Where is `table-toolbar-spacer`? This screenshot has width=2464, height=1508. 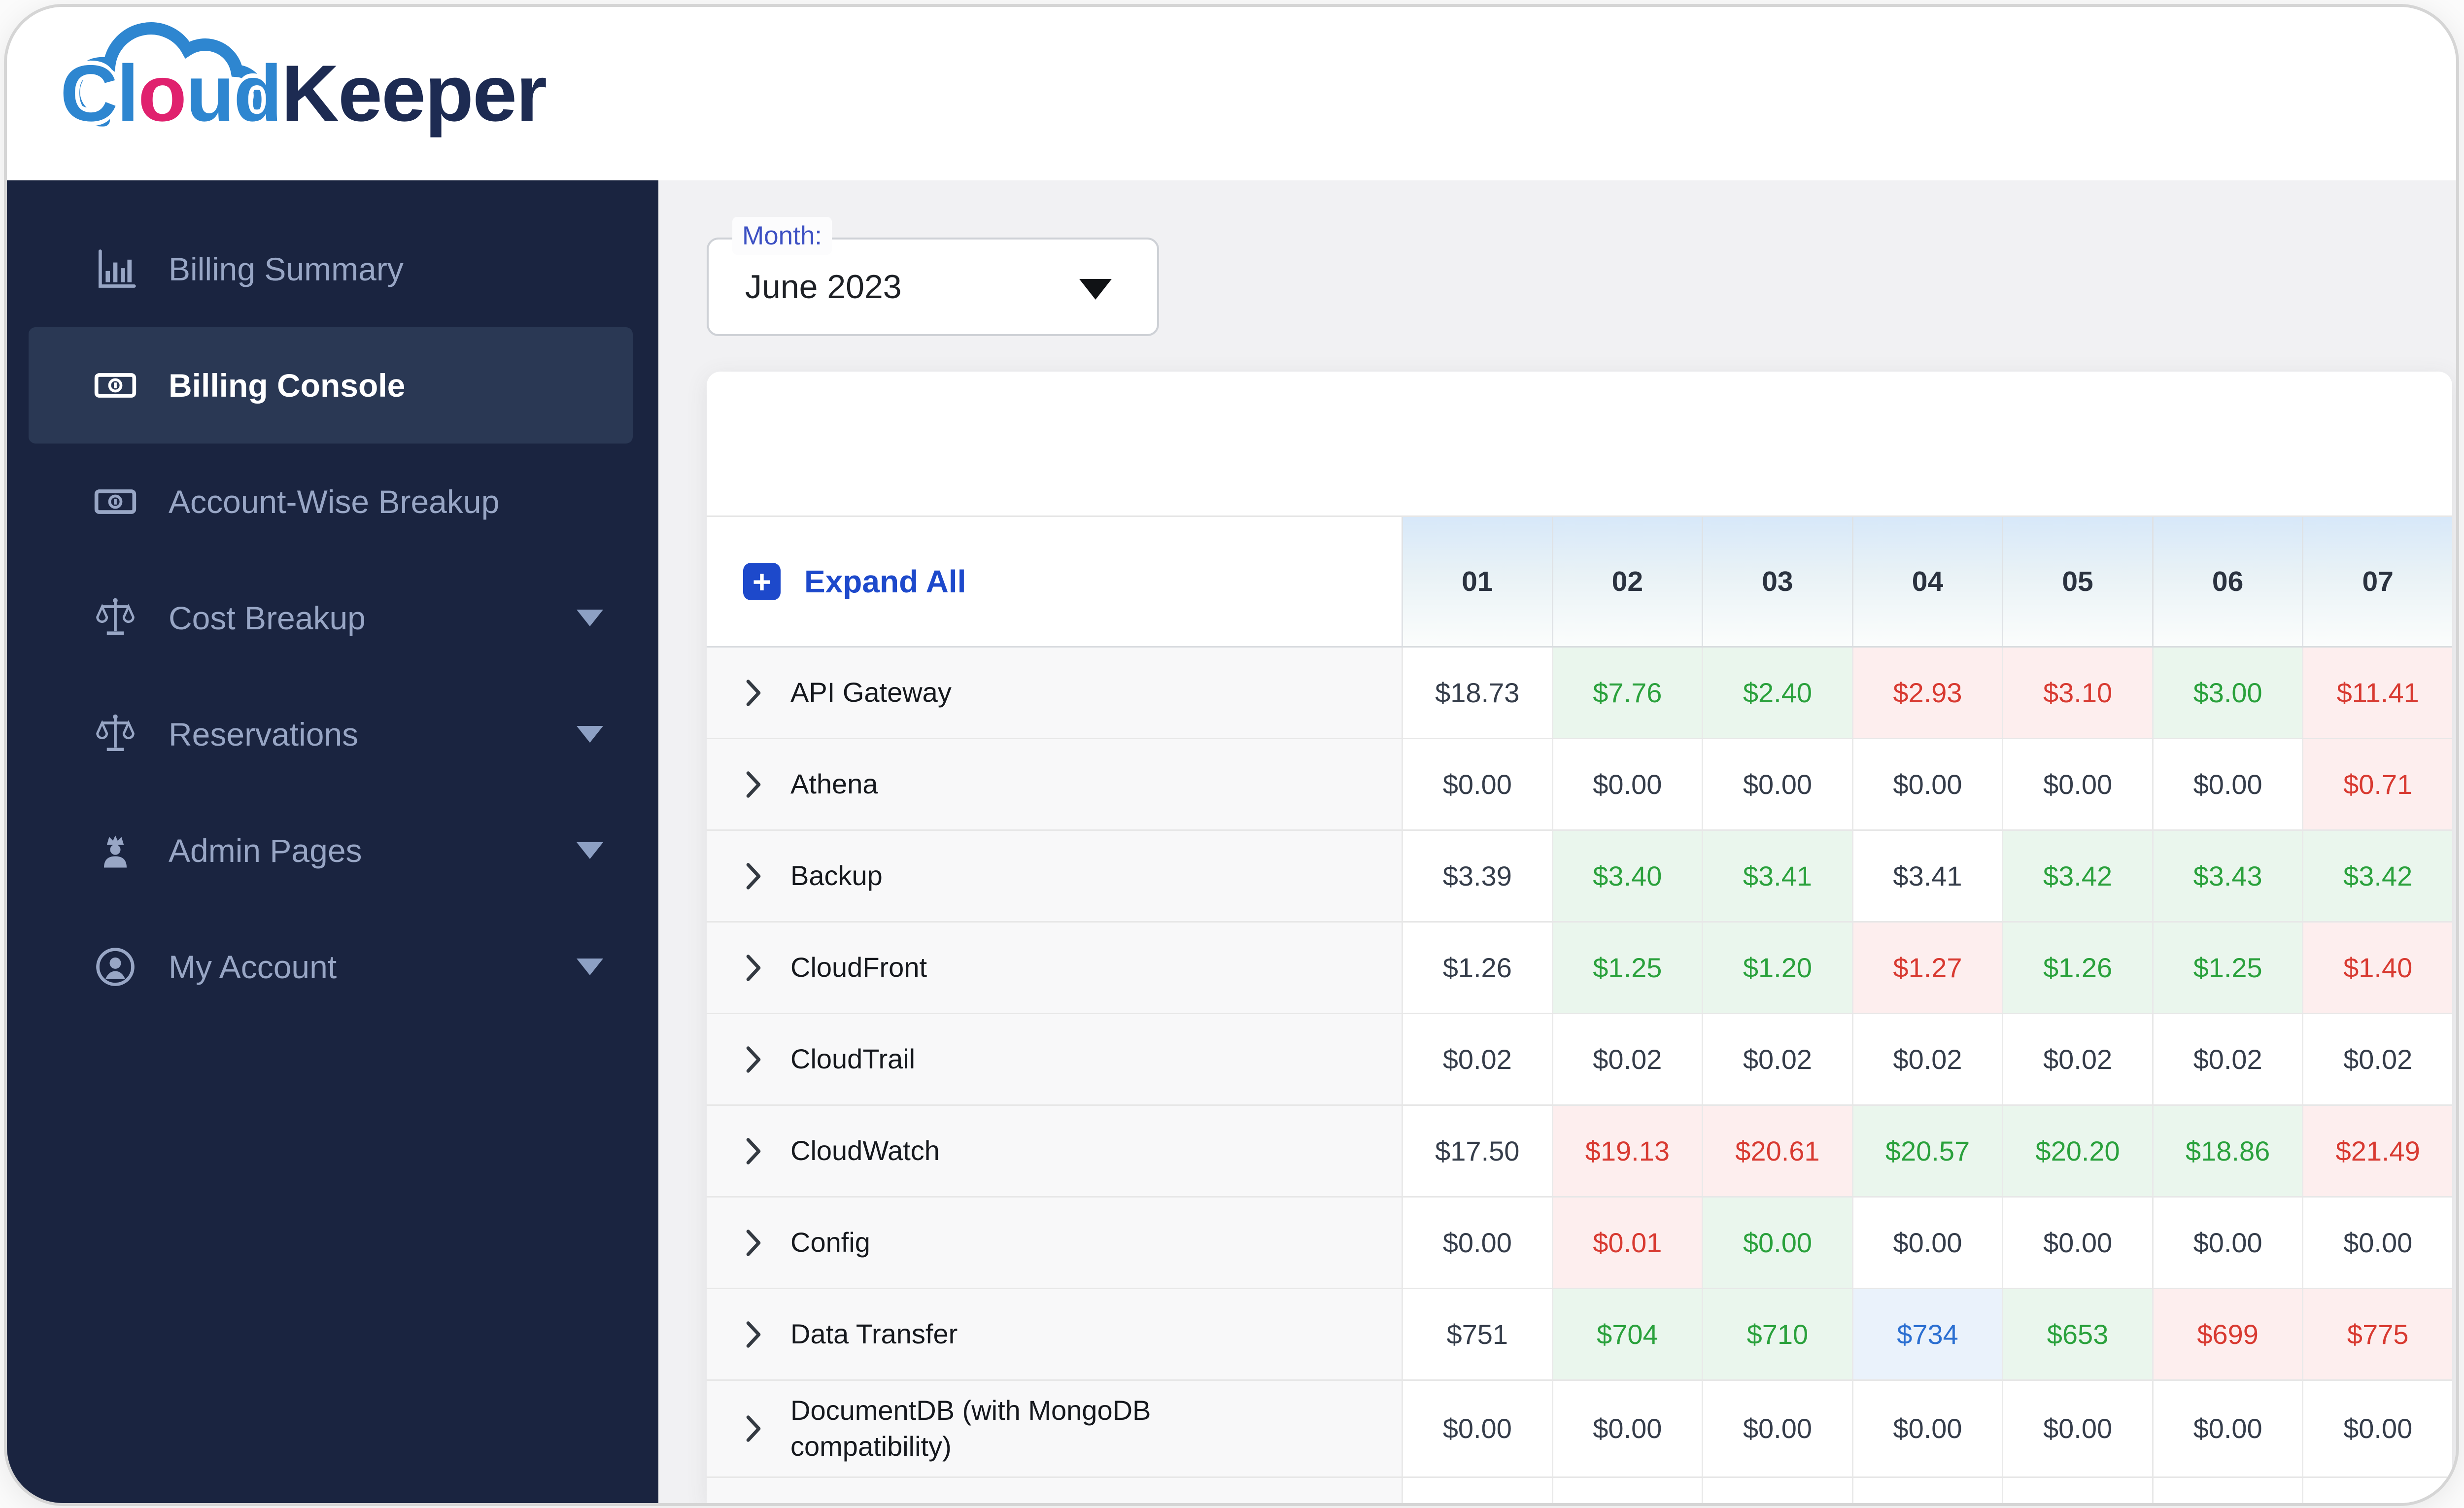 table-toolbar-spacer is located at coordinates (1579, 444).